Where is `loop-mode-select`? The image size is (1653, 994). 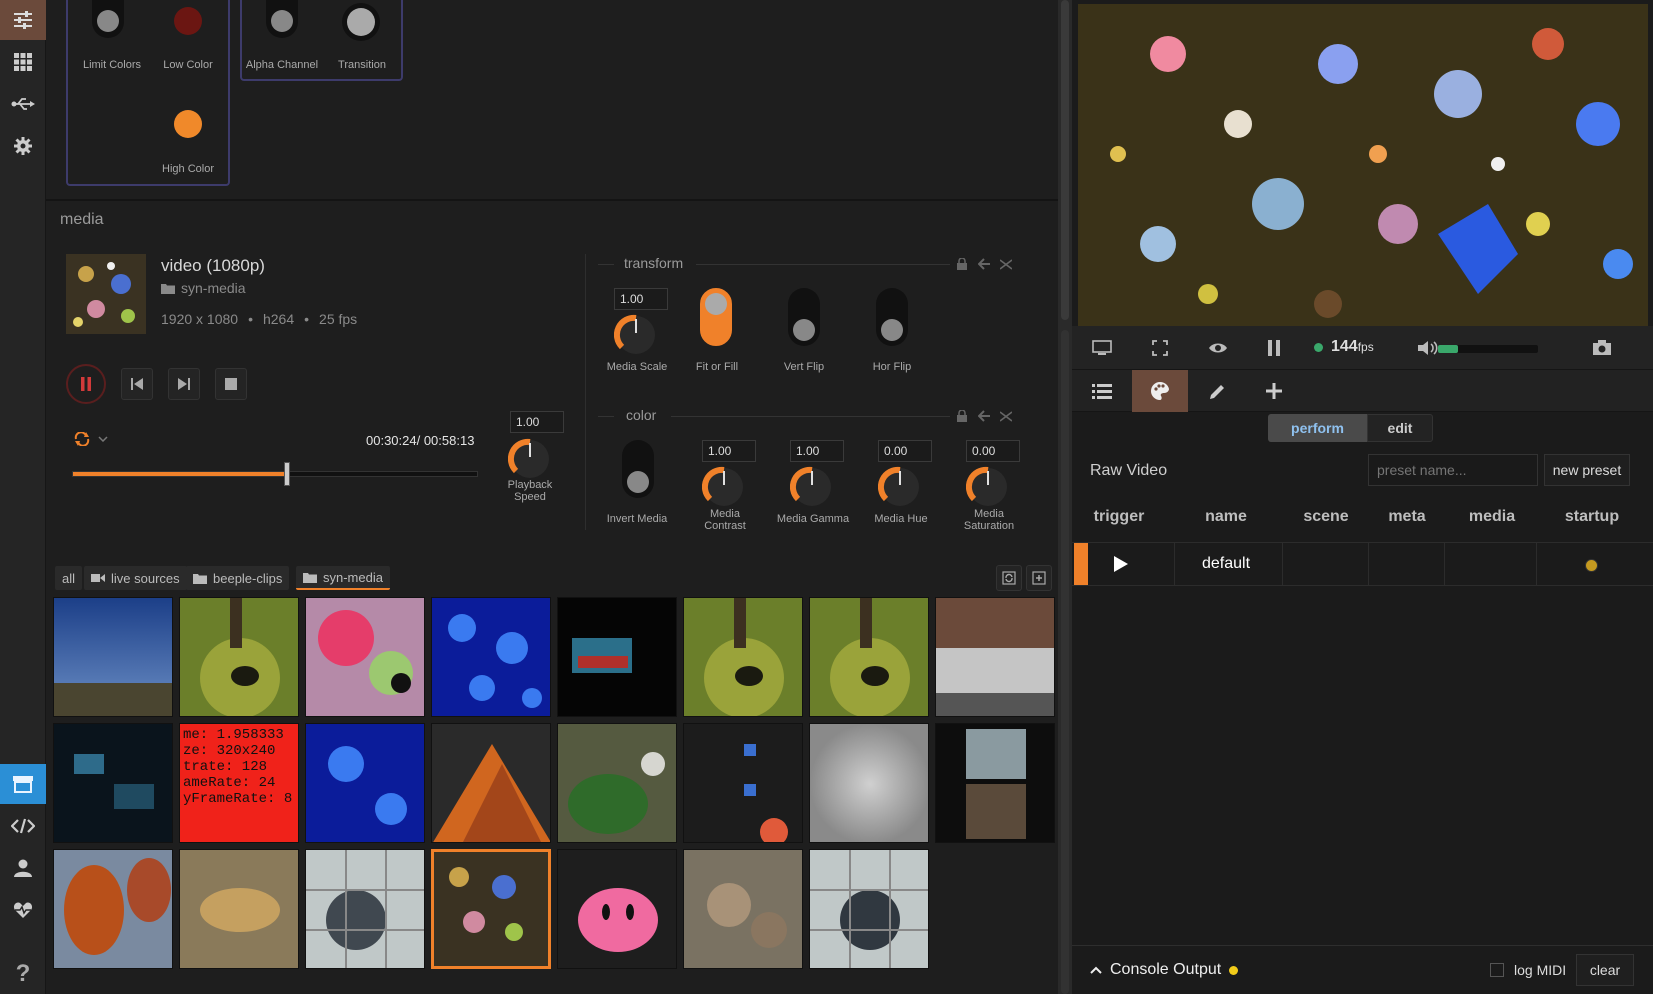 loop-mode-select is located at coordinates (91, 439).